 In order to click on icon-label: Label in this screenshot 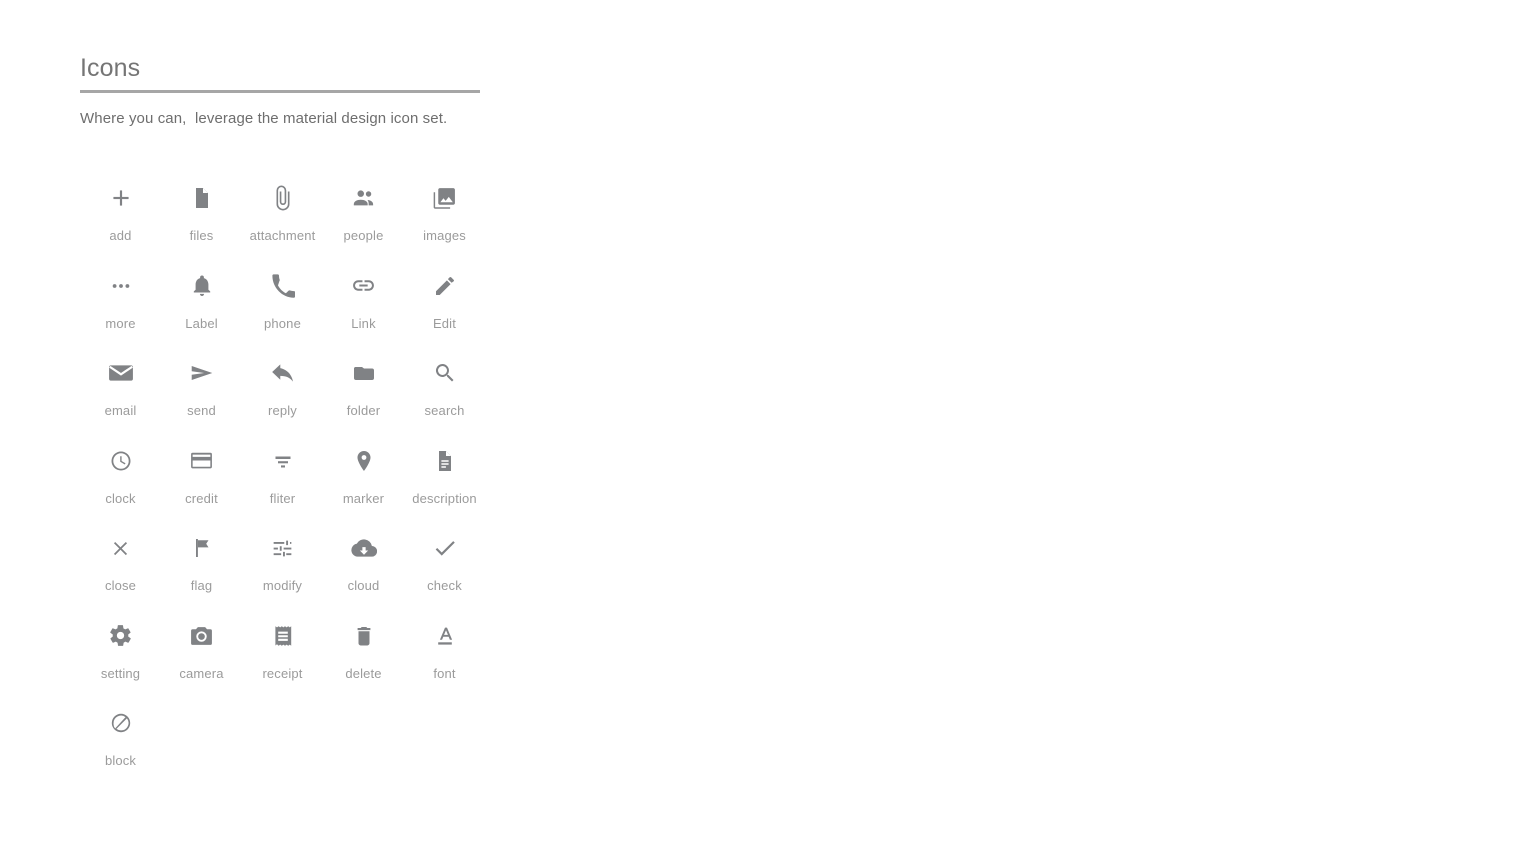, I will do `click(201, 323)`.